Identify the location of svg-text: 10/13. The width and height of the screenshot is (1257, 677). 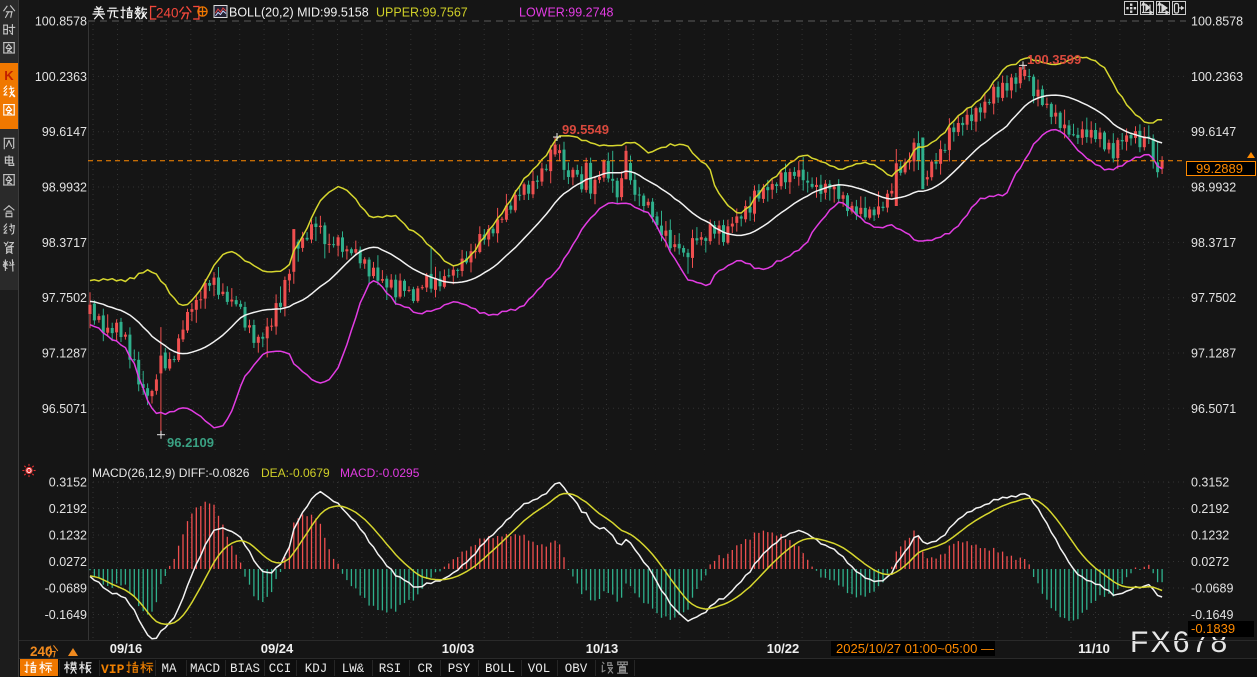
(602, 648).